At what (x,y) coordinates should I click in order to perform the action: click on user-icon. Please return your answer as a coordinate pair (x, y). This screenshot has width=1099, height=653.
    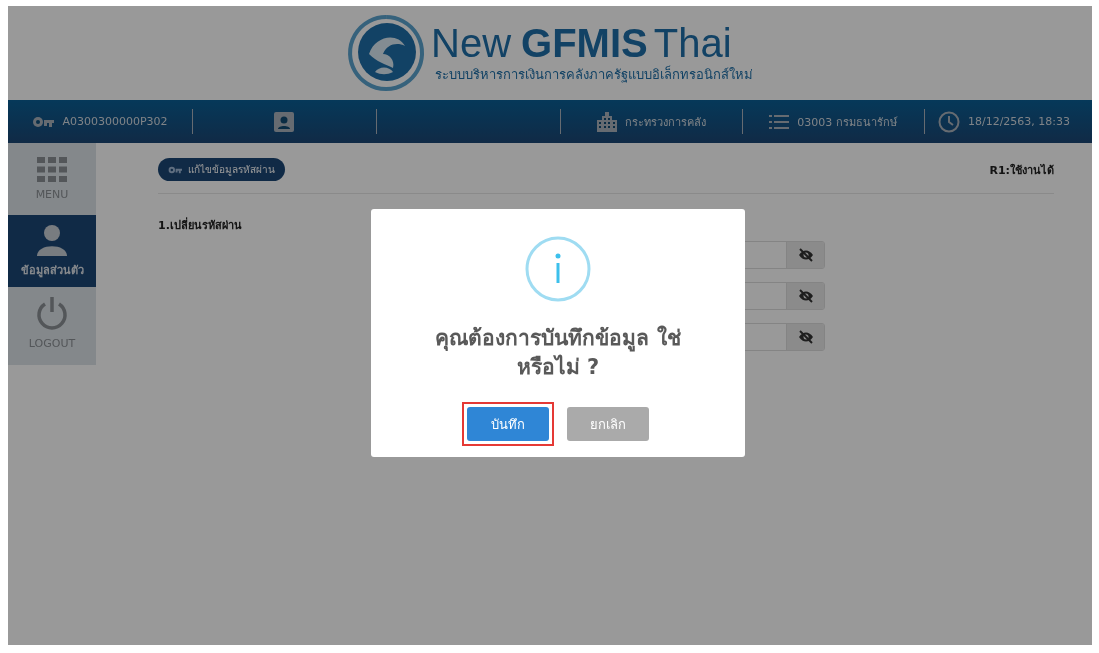
    Looking at the image, I should click on (52, 239).